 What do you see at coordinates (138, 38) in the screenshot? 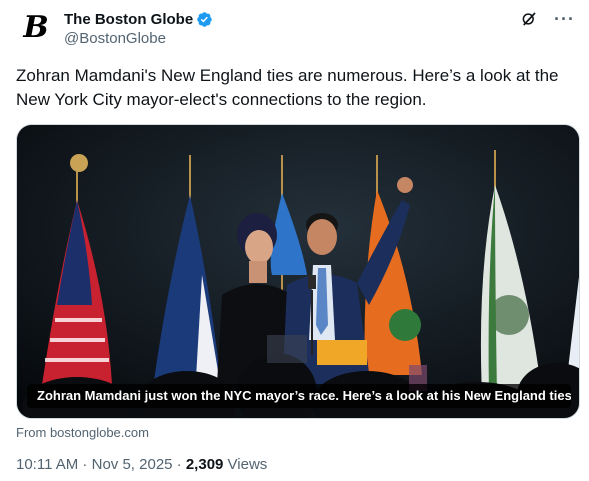
I see `handle: @BostonGlobe` at bounding box center [138, 38].